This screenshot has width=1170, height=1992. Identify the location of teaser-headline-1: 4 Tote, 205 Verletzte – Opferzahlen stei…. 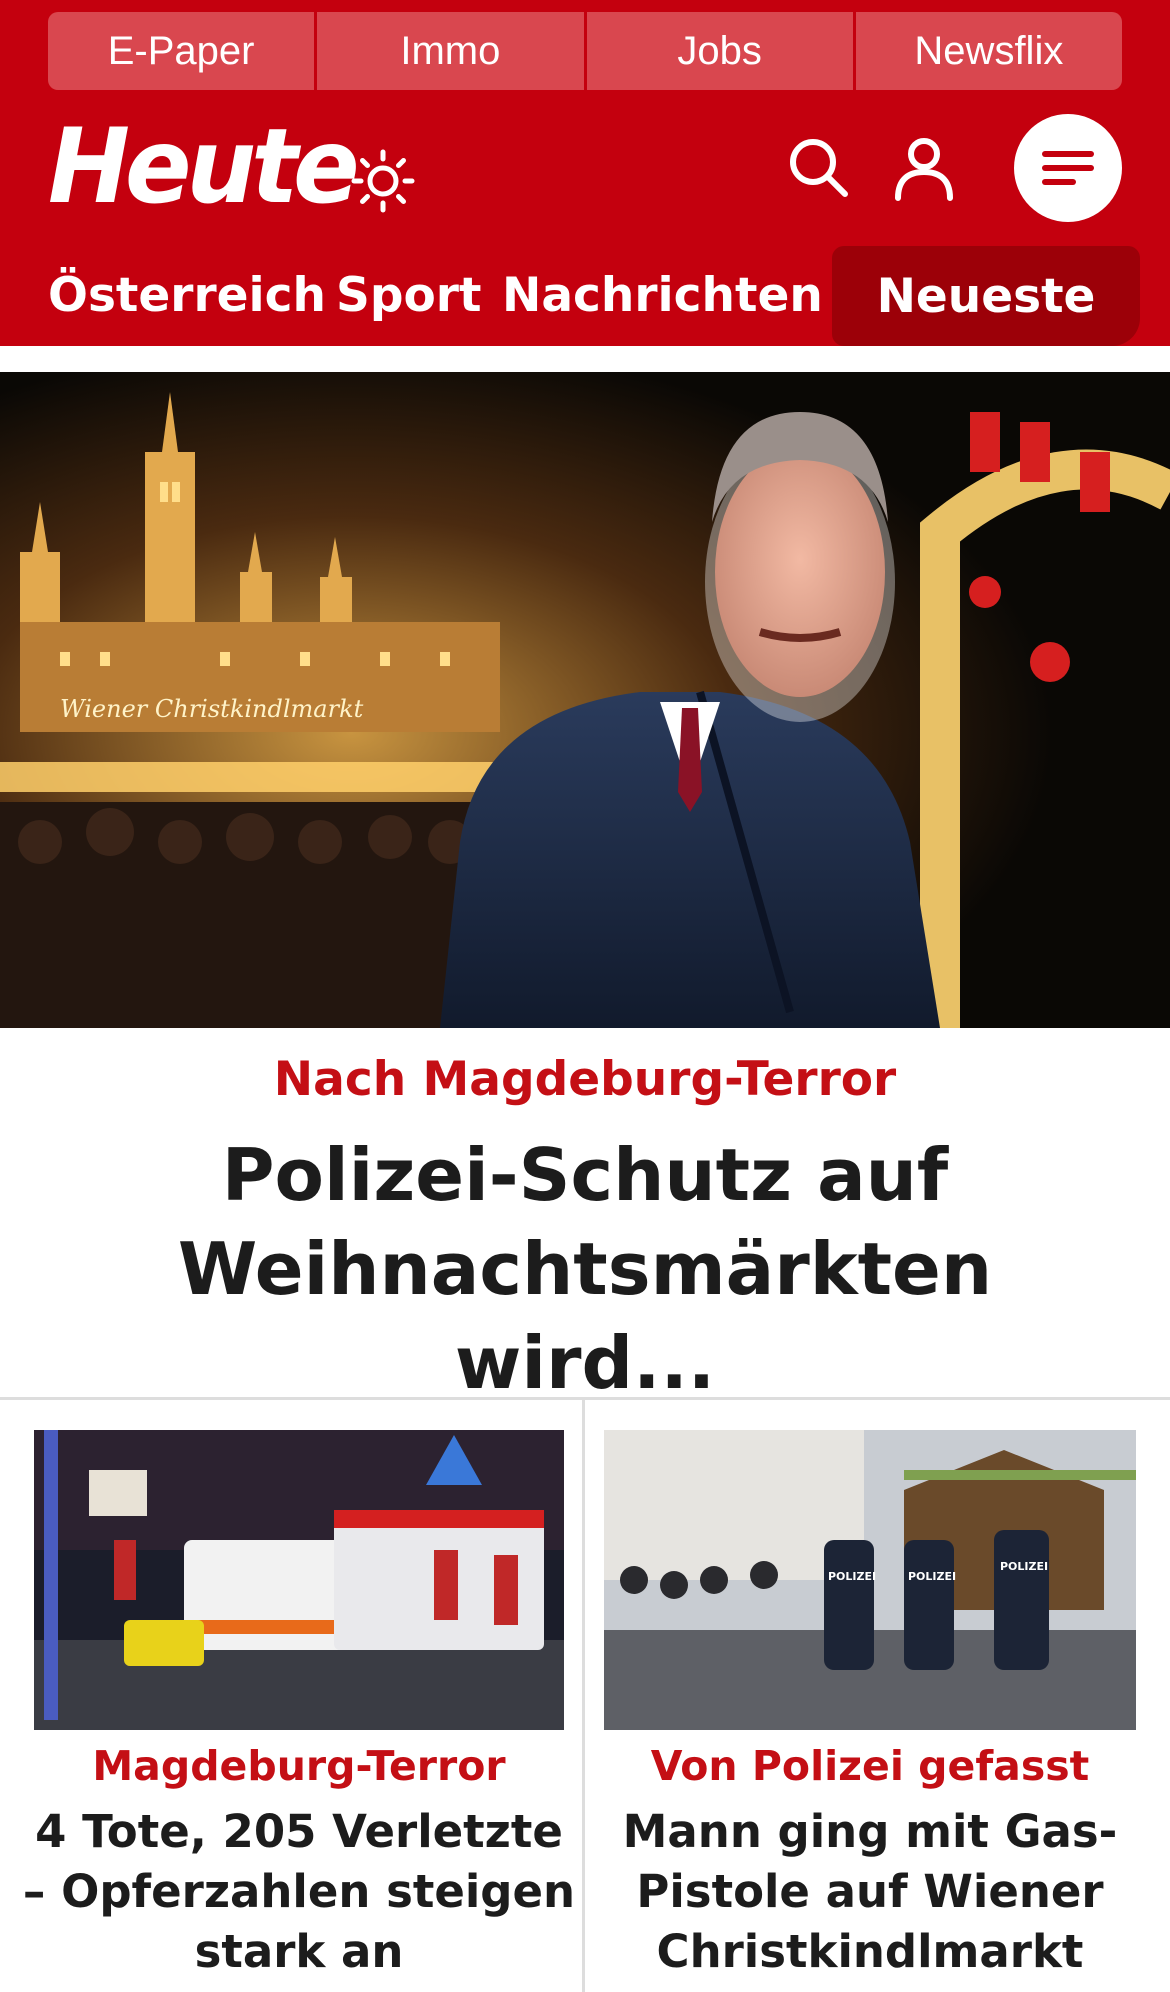
(299, 1892).